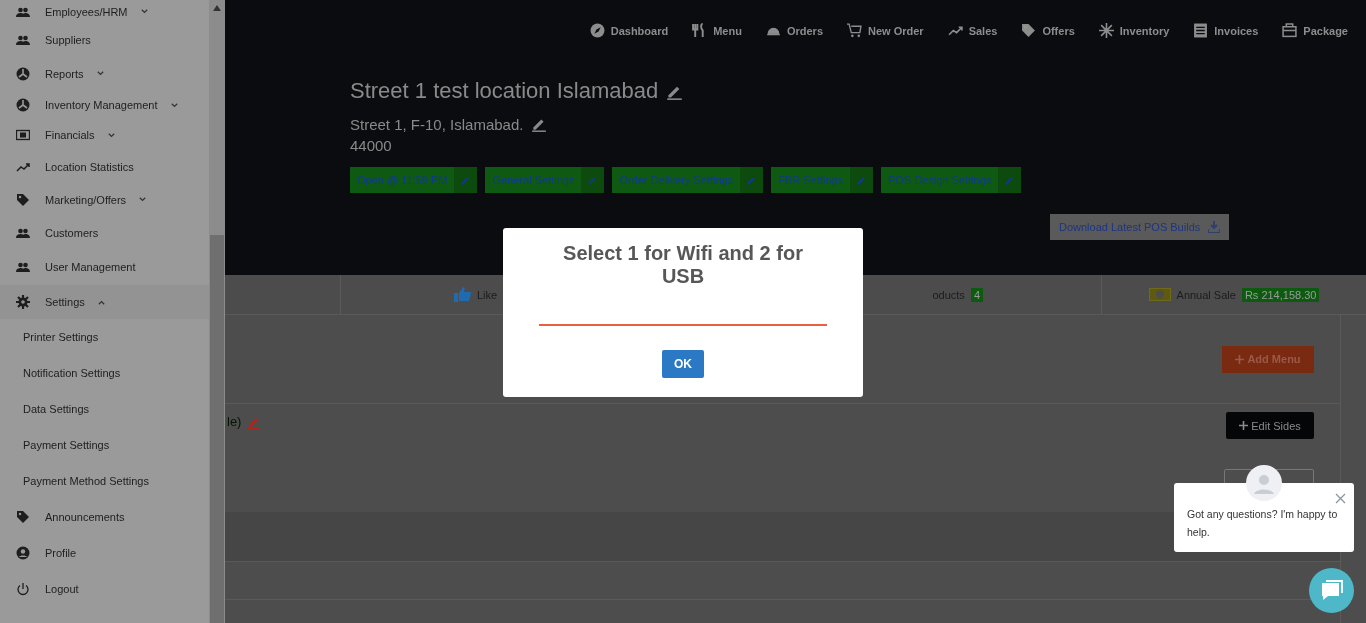 This screenshot has width=1366, height=623. What do you see at coordinates (437, 124) in the screenshot?
I see `location-address: Street 1, F-10, Islamabad.` at bounding box center [437, 124].